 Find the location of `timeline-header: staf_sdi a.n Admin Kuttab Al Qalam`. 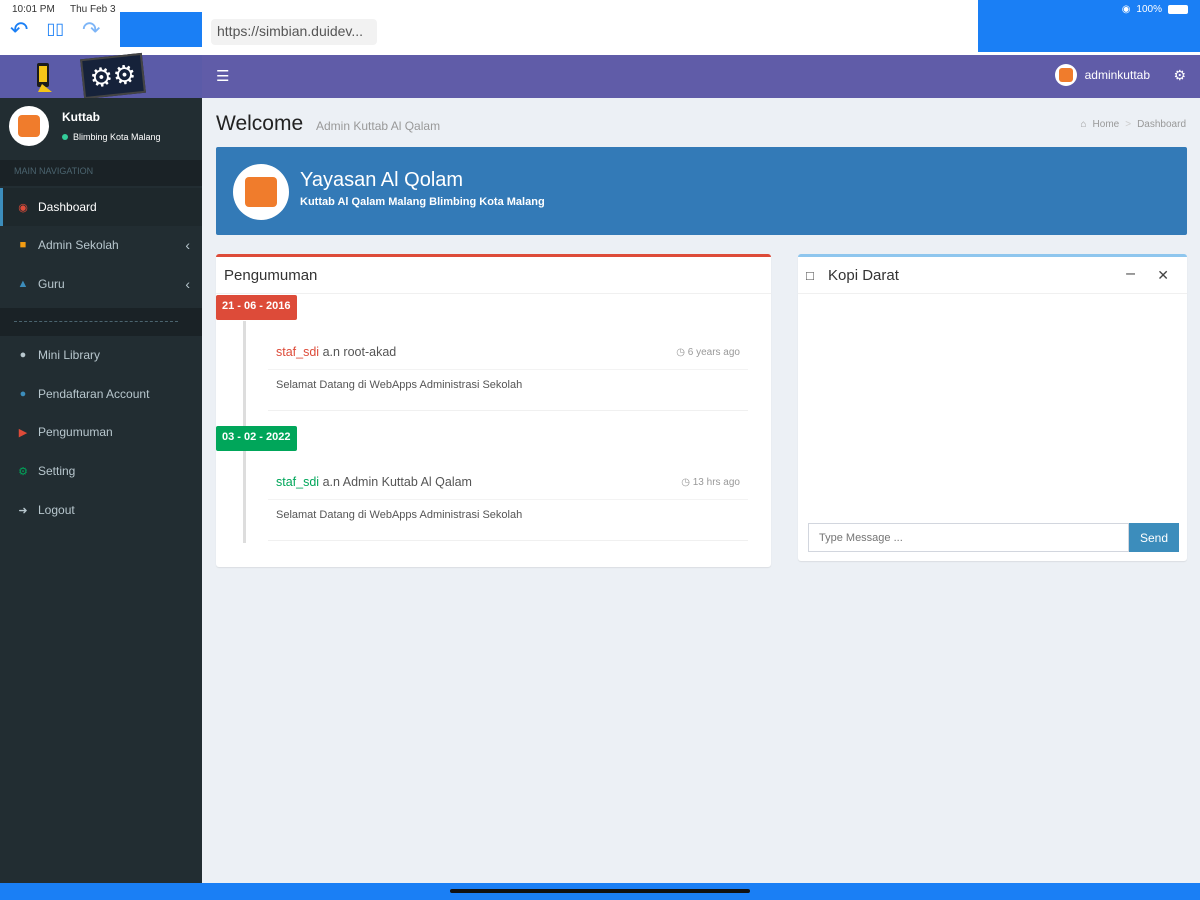

timeline-header: staf_sdi a.n Admin Kuttab Al Qalam is located at coordinates (374, 482).